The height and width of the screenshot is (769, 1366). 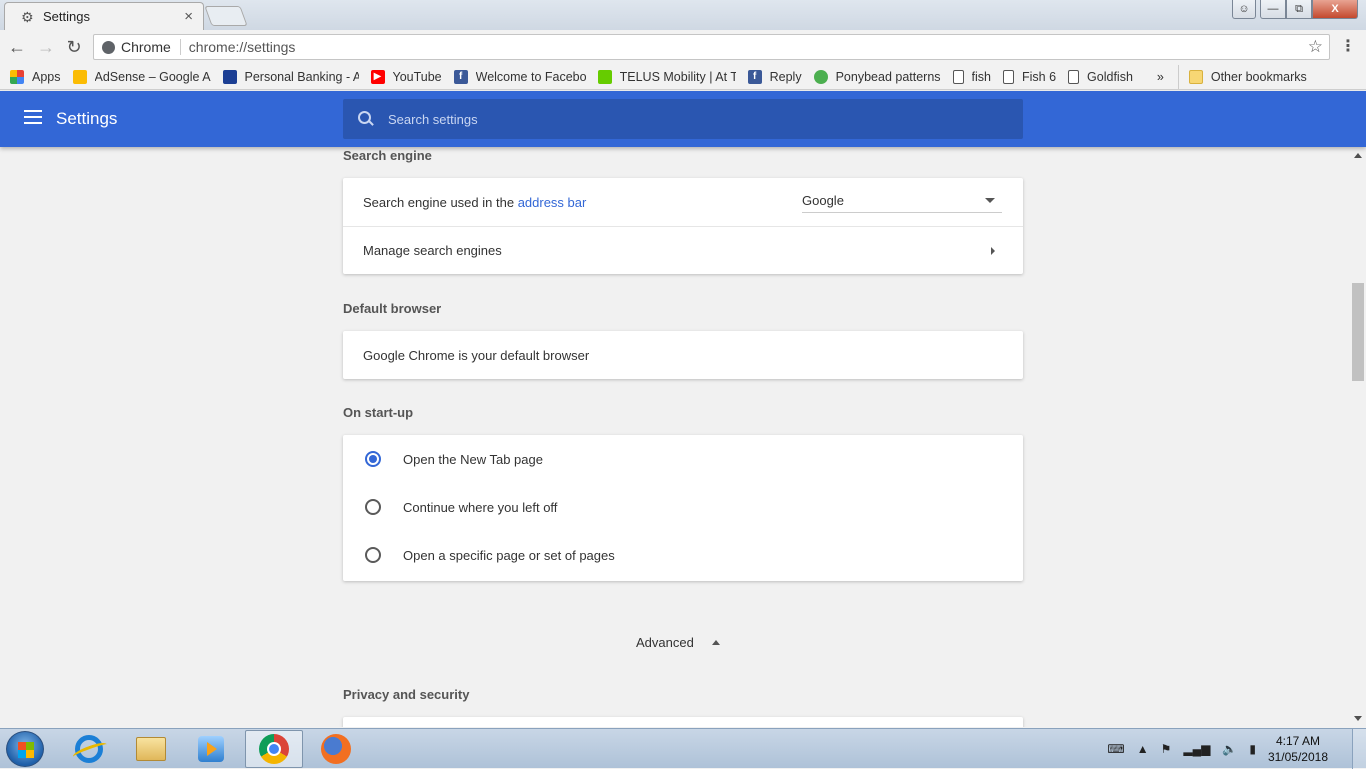 What do you see at coordinates (475, 202) in the screenshot?
I see `search-engine-label: Search engine used in the address bar` at bounding box center [475, 202].